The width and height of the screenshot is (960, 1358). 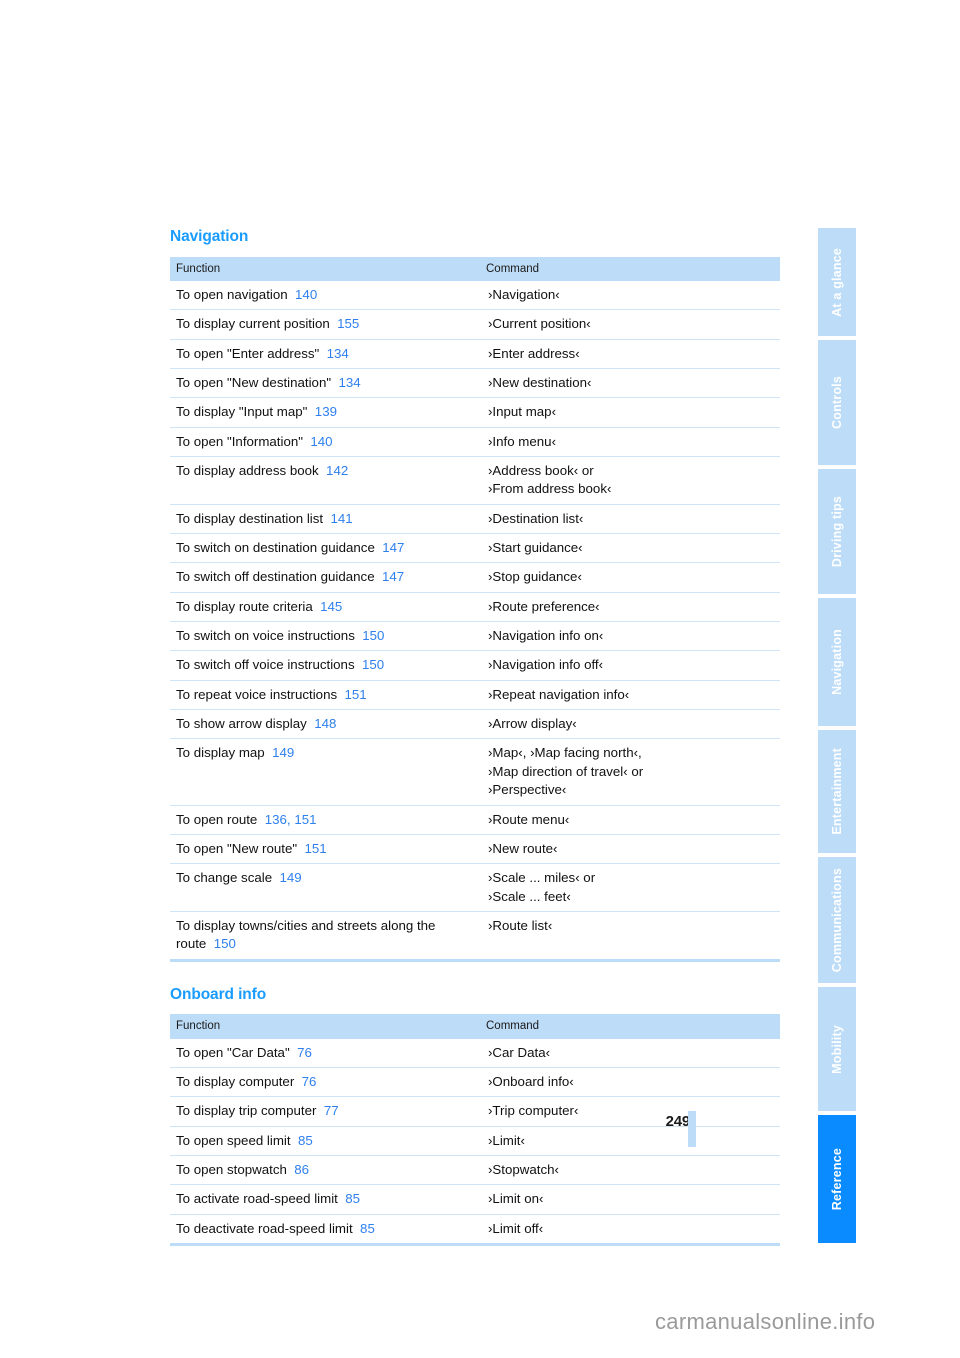 What do you see at coordinates (232, 294) in the screenshot?
I see `function-label: To open navigation` at bounding box center [232, 294].